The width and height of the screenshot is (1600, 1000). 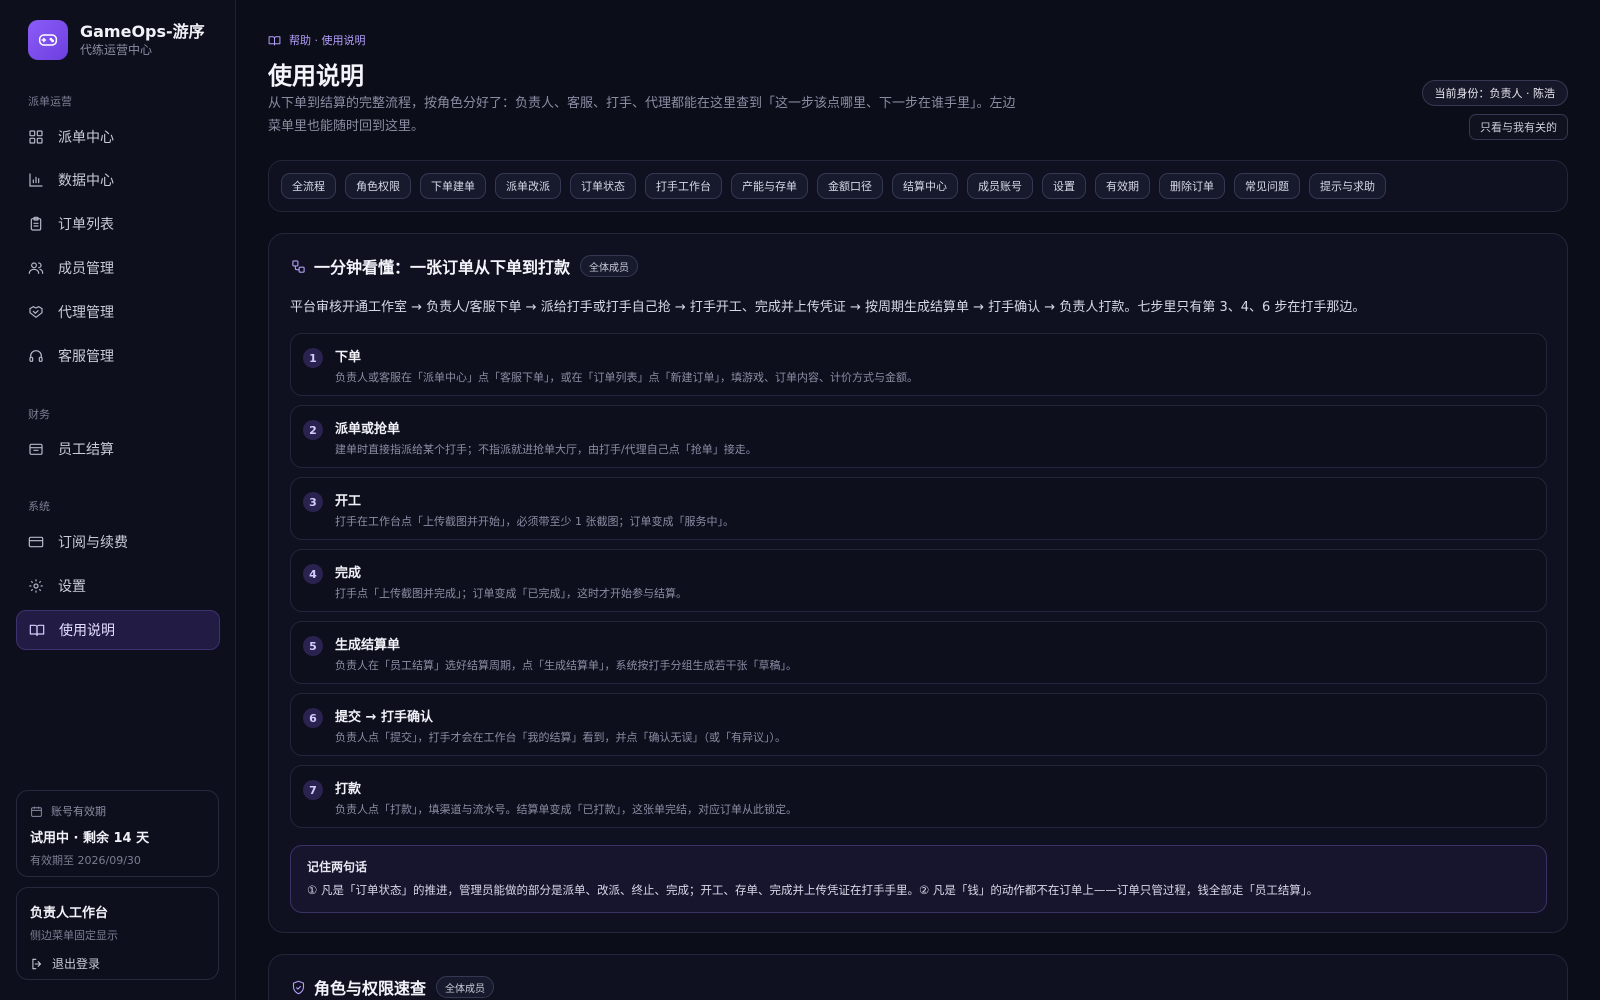 What do you see at coordinates (118, 224) in the screenshot?
I see `sidebar-item-order-list: 订单列表` at bounding box center [118, 224].